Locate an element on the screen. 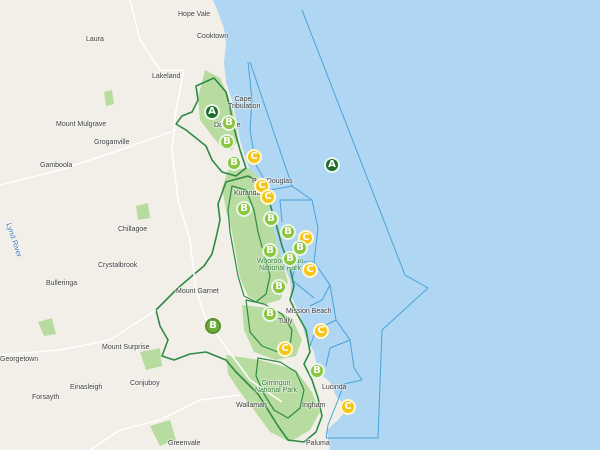  place-label-mission-beach: Mission Beach is located at coordinates (309, 311).